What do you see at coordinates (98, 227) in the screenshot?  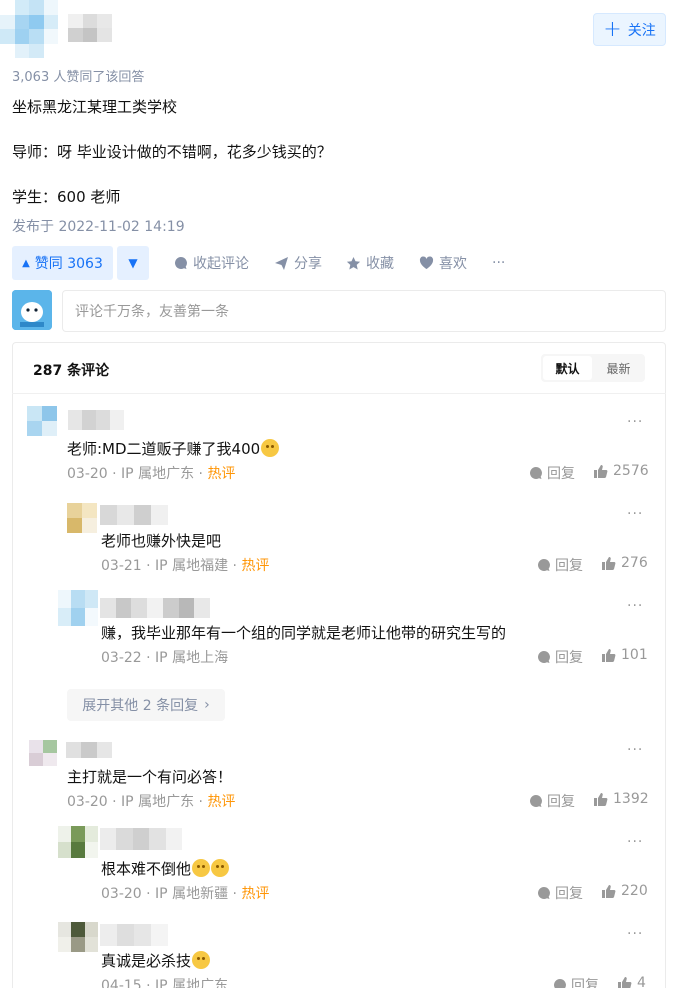 I see `publish-time: 发布于 2022-11-02 14:19` at bounding box center [98, 227].